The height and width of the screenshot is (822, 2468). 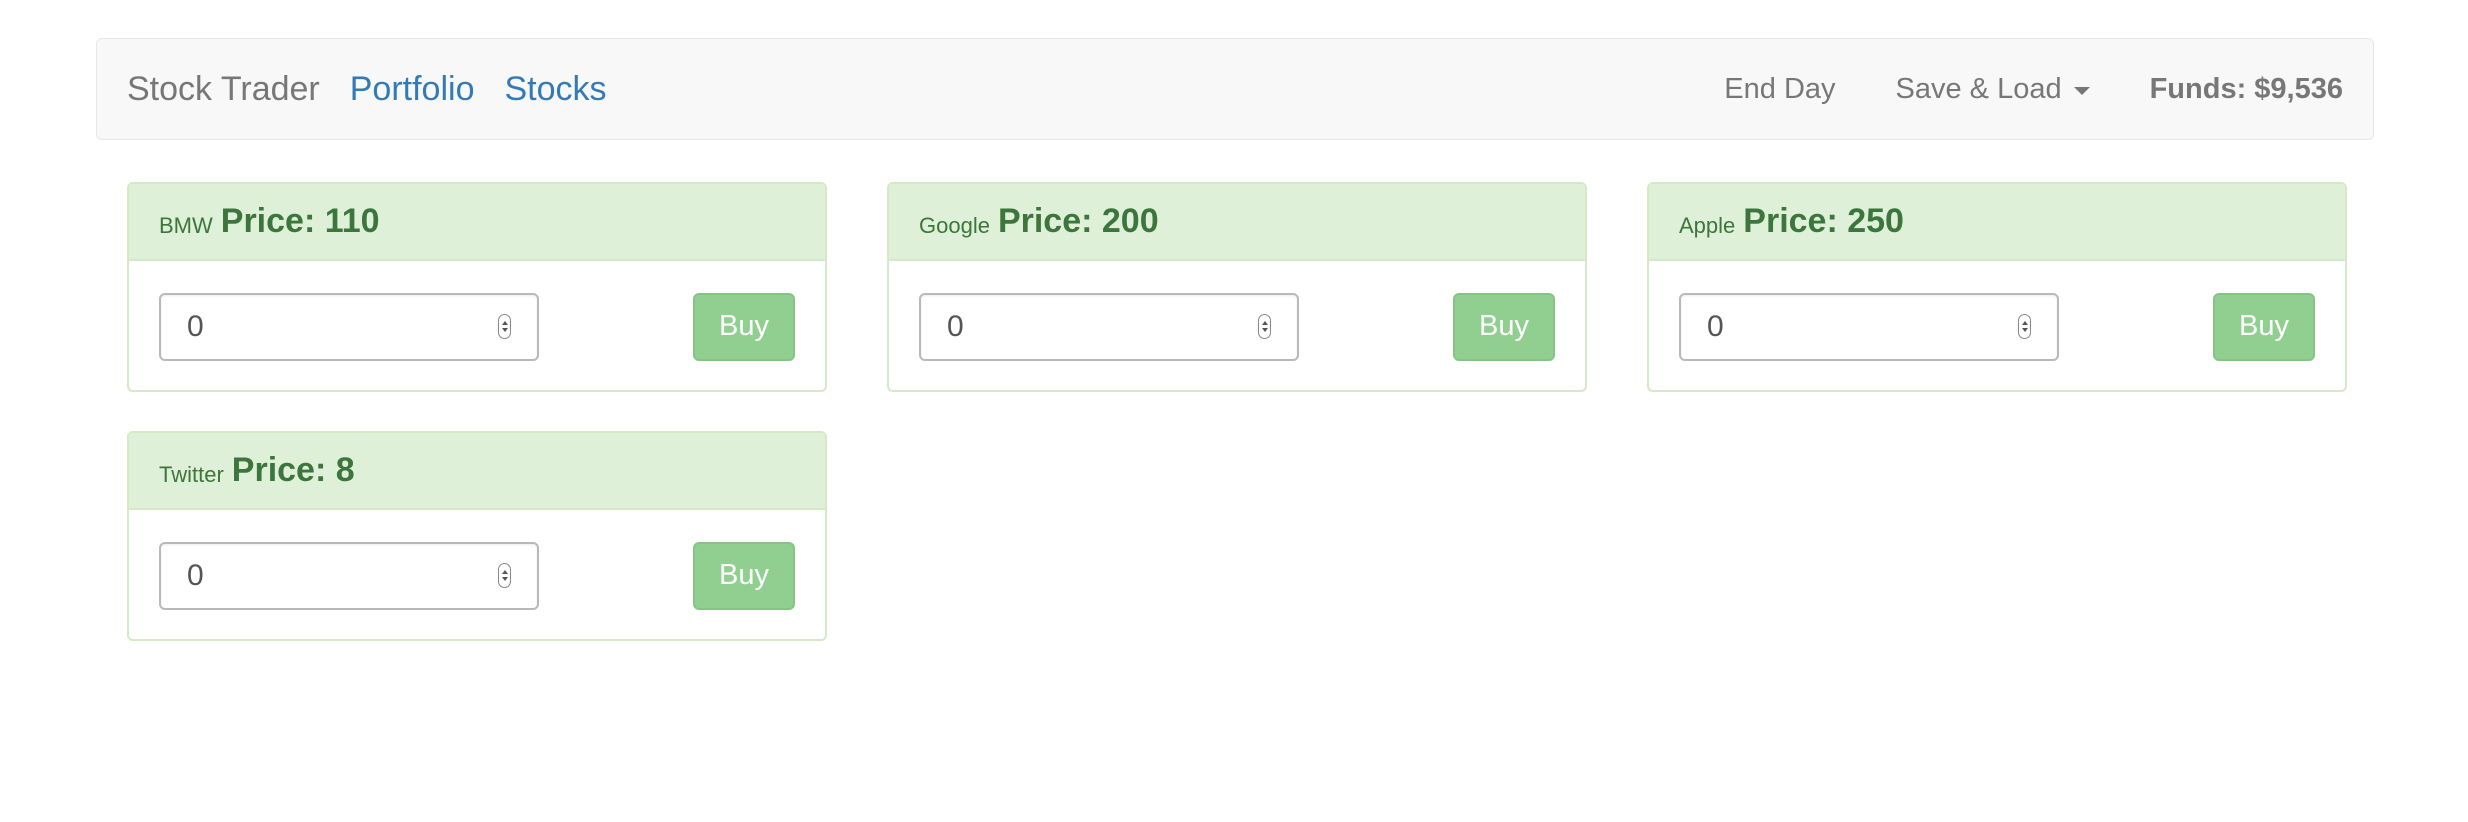 I want to click on stock-card-twitter: Twitter Price: 8 0 Buy, so click(x=477, y=536).